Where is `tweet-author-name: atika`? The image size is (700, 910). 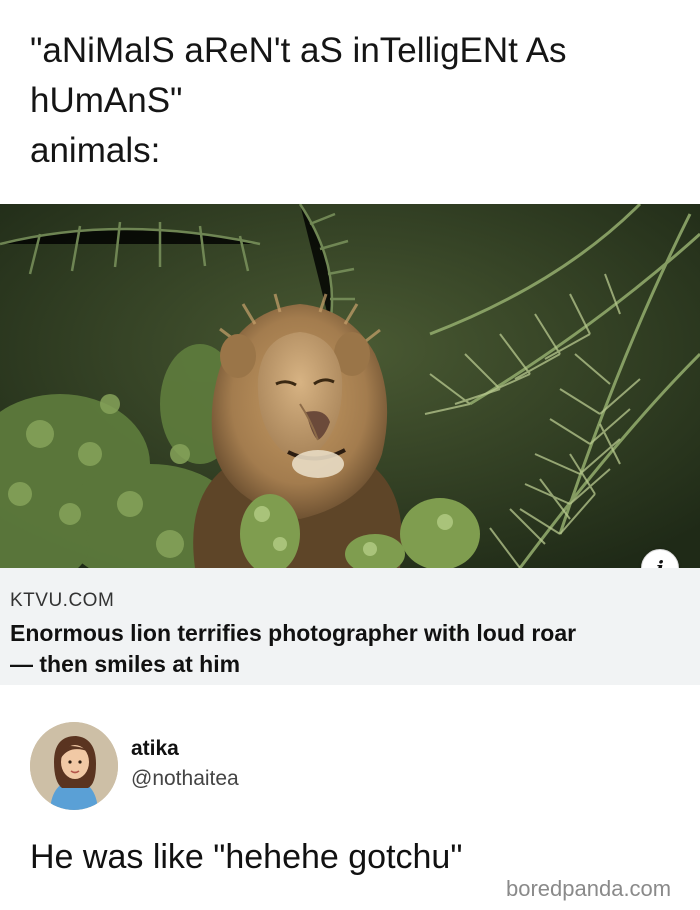
tweet-author-name: atika is located at coordinates (155, 749).